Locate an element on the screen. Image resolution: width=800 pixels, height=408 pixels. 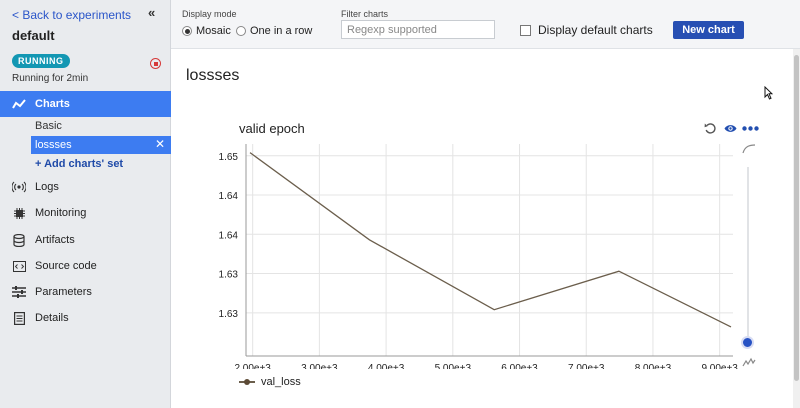
chip-icon is located at coordinates (19, 213).